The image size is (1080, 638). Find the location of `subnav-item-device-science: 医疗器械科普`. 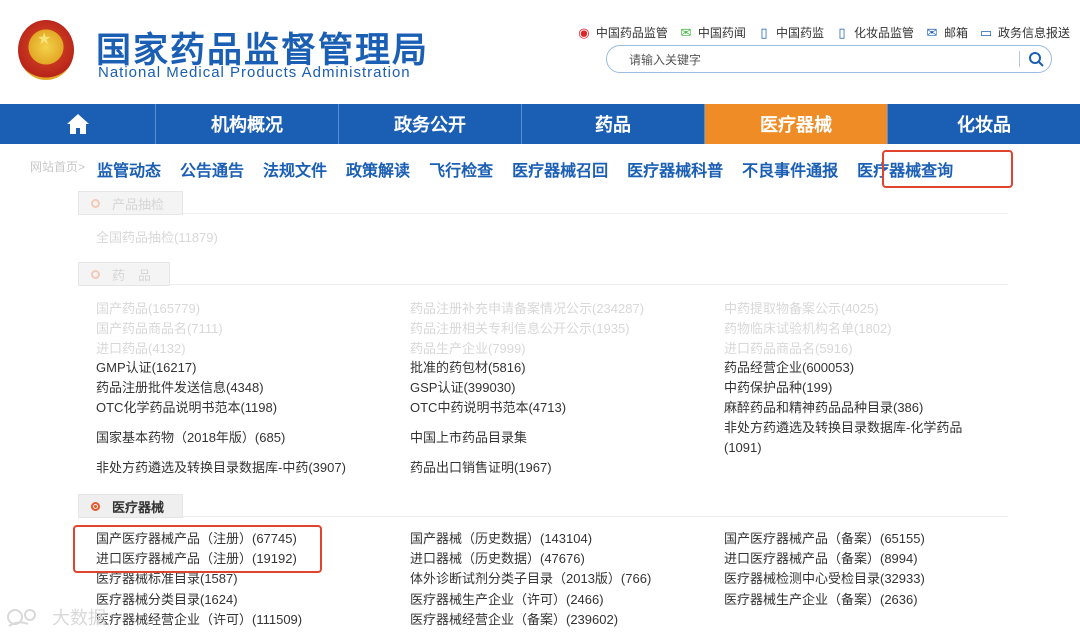

subnav-item-device-science: 医疗器械科普 is located at coordinates (675, 169).